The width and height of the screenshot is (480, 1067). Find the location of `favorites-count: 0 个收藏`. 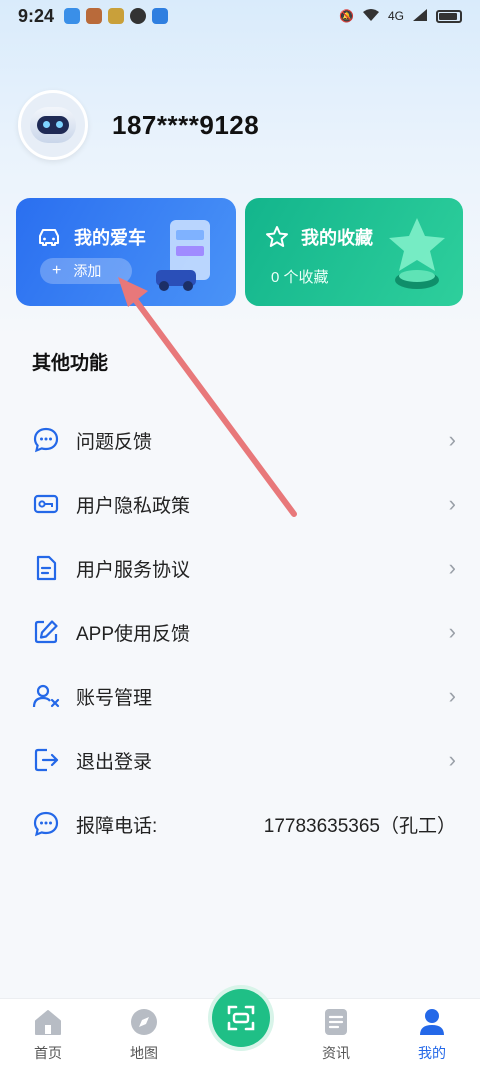

favorites-count: 0 个收藏 is located at coordinates (300, 277).